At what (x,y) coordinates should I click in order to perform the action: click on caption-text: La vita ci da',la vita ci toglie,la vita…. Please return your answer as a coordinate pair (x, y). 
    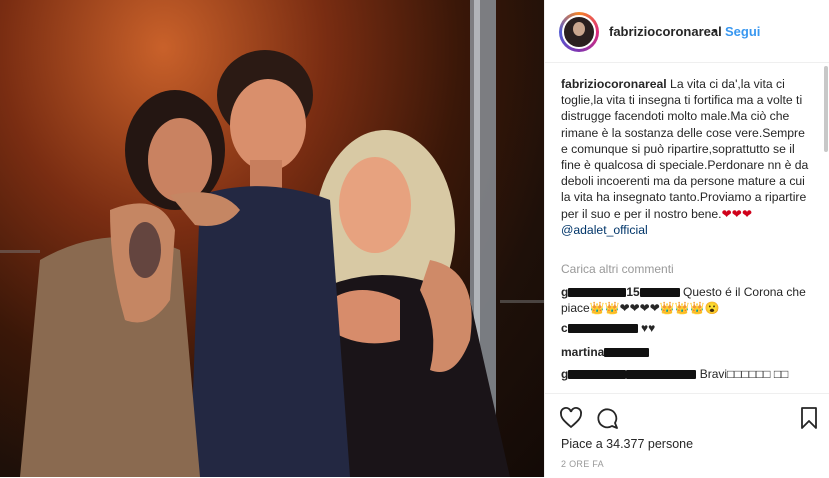
    Looking at the image, I should click on (685, 149).